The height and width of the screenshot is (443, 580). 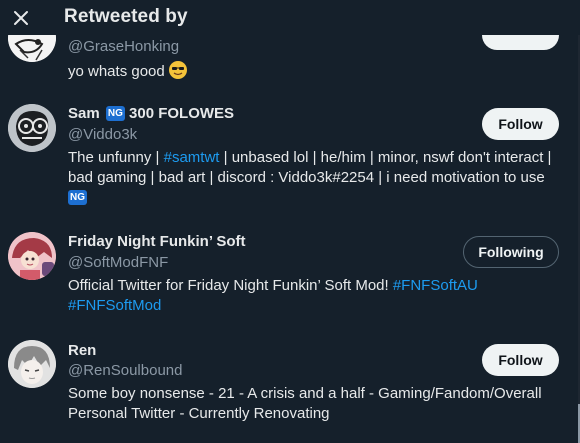 I want to click on close-button, so click(x=21, y=17).